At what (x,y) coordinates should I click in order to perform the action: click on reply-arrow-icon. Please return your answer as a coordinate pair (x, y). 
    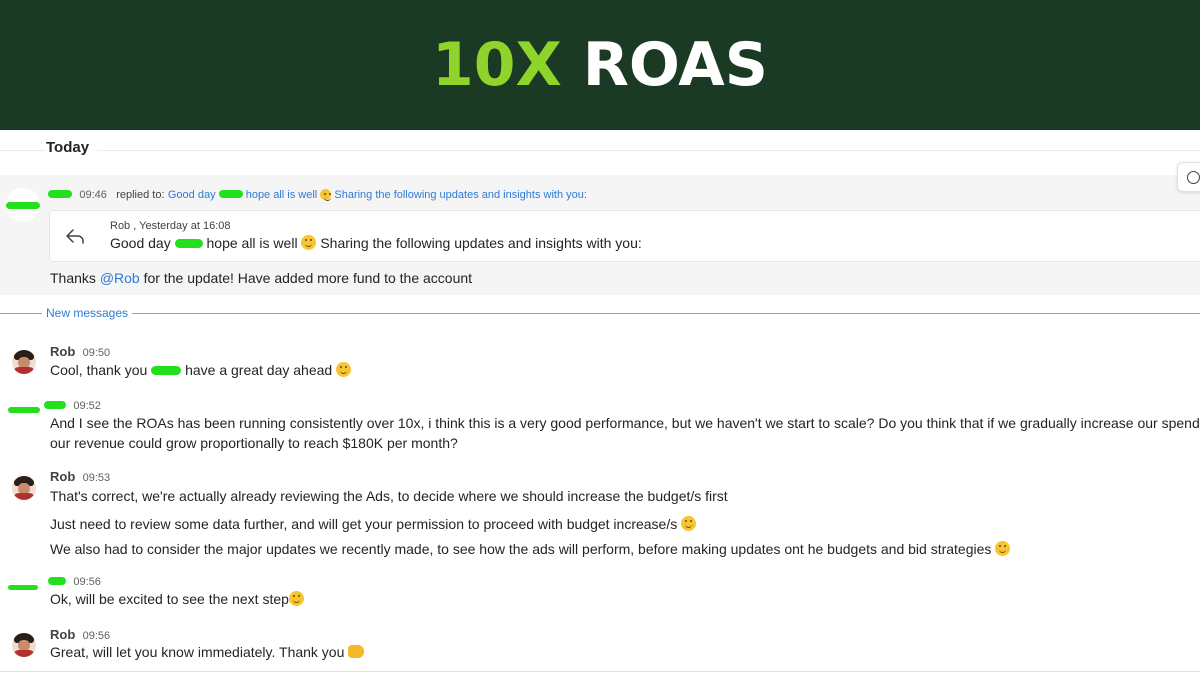
    Looking at the image, I should click on (75, 236).